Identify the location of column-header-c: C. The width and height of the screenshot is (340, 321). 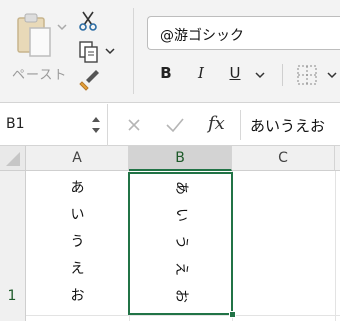
(283, 158).